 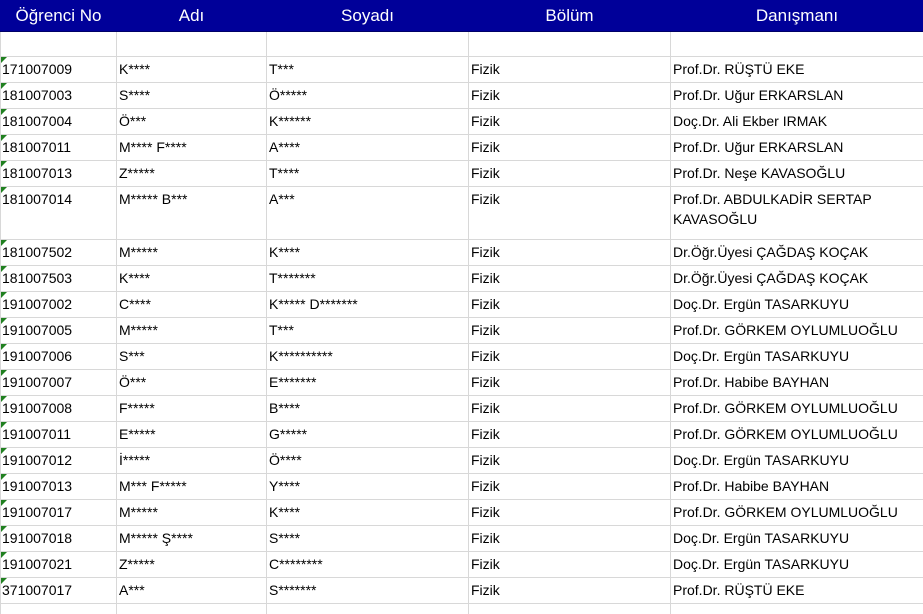 What do you see at coordinates (796, 213) in the screenshot?
I see `advisor-cell: Prof.Dr. ABDULKADİR SERTAP KAVASOĞLU` at bounding box center [796, 213].